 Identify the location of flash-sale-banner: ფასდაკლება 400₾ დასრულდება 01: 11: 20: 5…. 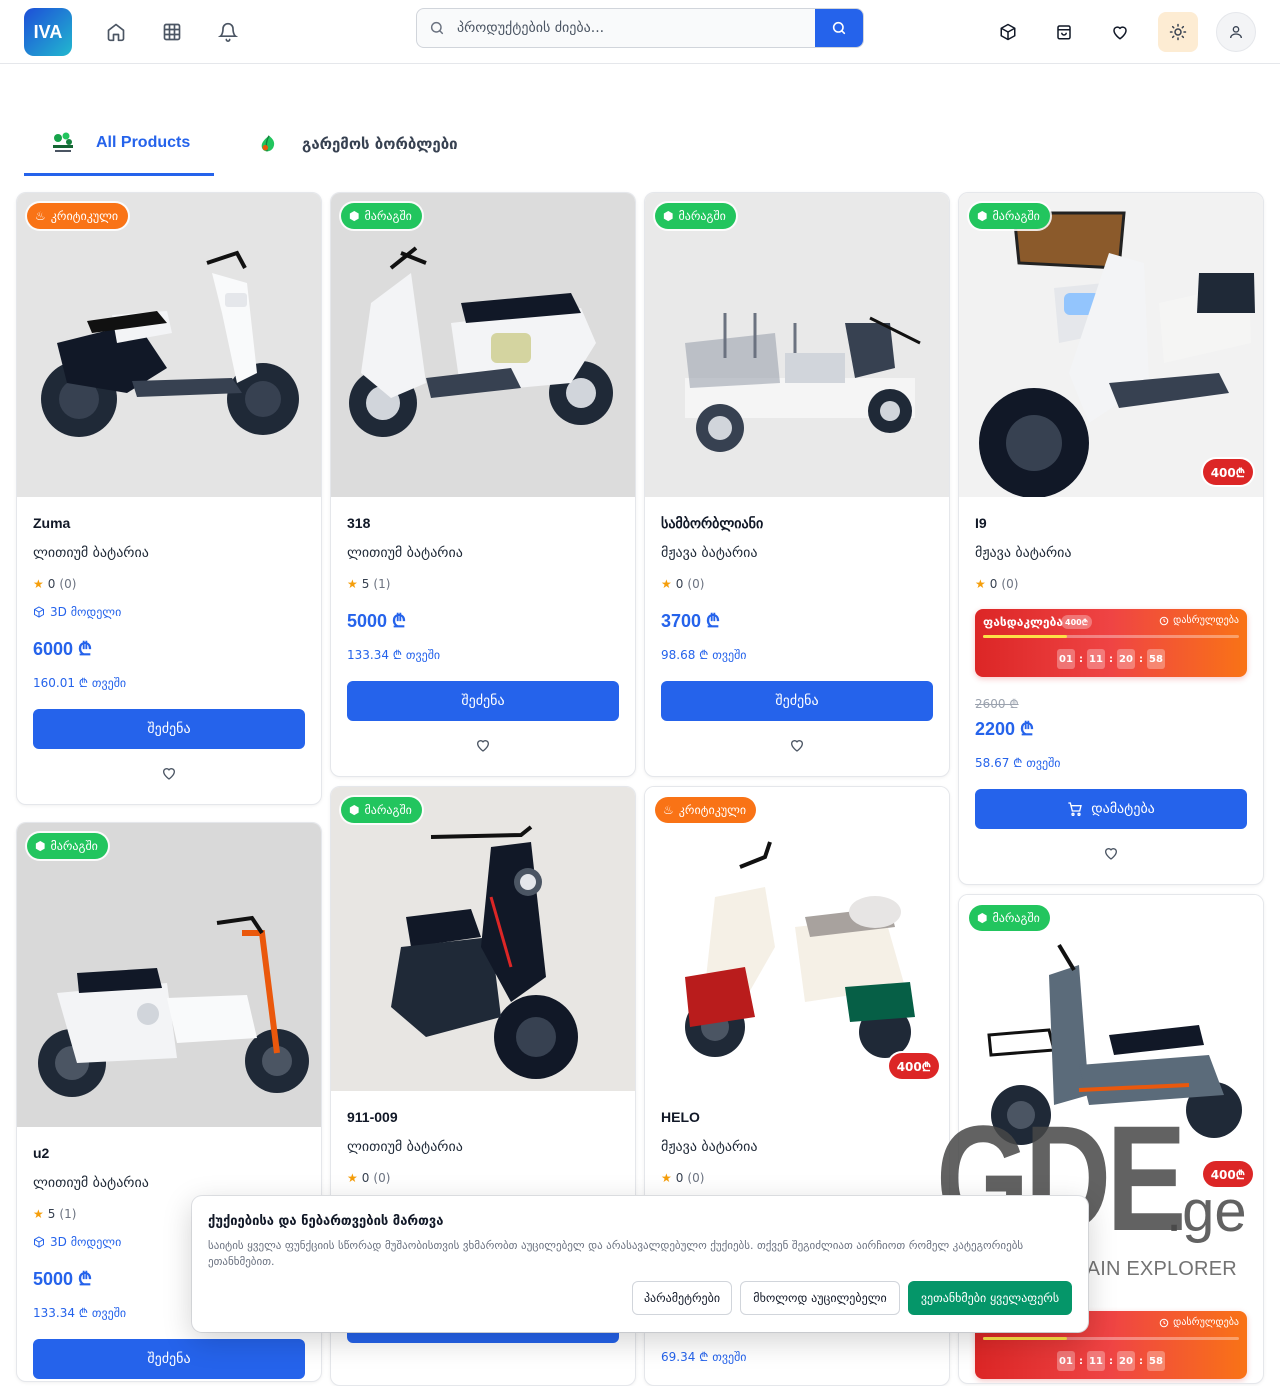
(1111, 643).